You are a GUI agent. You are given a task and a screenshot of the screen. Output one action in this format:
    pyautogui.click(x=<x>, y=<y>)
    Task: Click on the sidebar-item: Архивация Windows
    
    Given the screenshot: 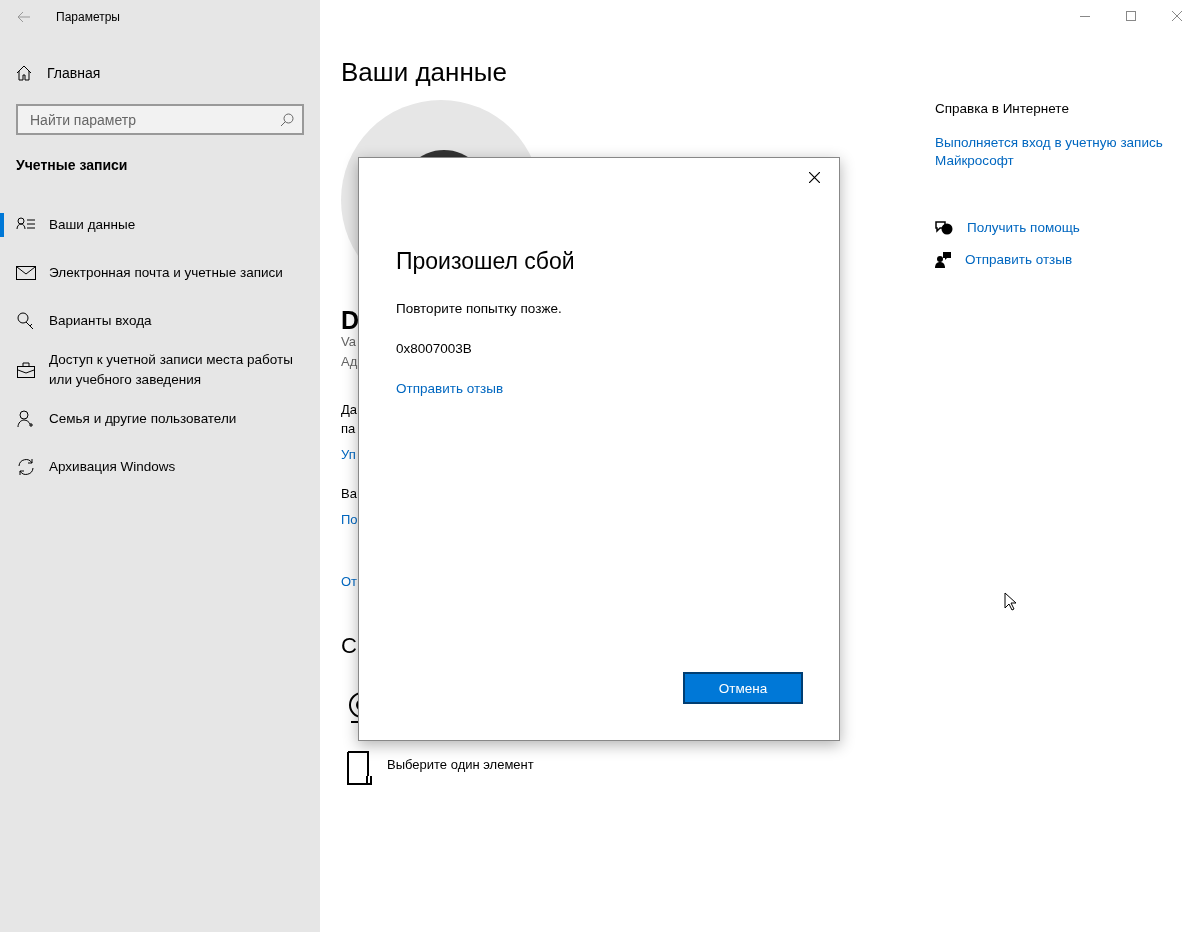 What is the action you would take?
    pyautogui.click(x=160, y=467)
    